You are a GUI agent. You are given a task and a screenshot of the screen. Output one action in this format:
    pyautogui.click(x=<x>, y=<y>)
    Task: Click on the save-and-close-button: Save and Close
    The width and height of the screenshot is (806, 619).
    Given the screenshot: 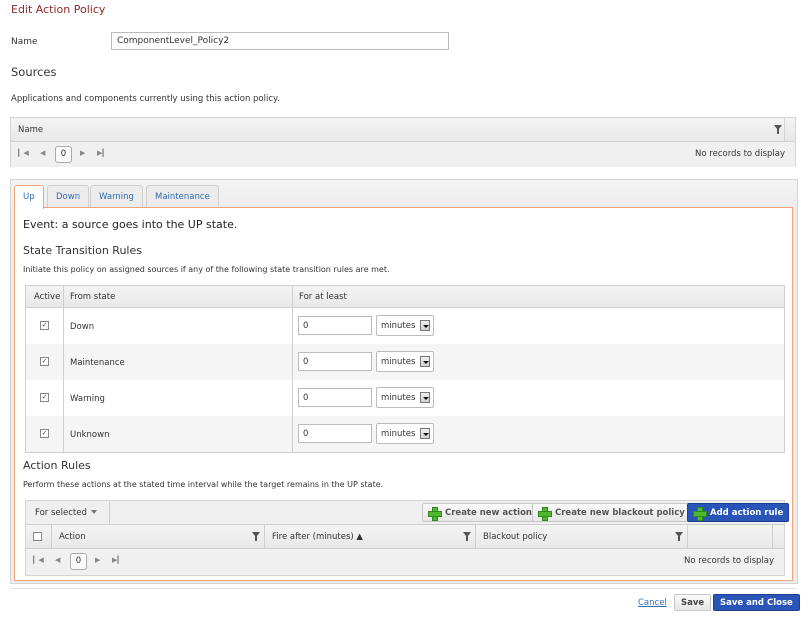 What is the action you would take?
    pyautogui.click(x=756, y=602)
    